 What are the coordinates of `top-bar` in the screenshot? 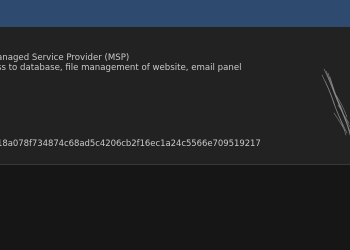 It's located at (175, 13).